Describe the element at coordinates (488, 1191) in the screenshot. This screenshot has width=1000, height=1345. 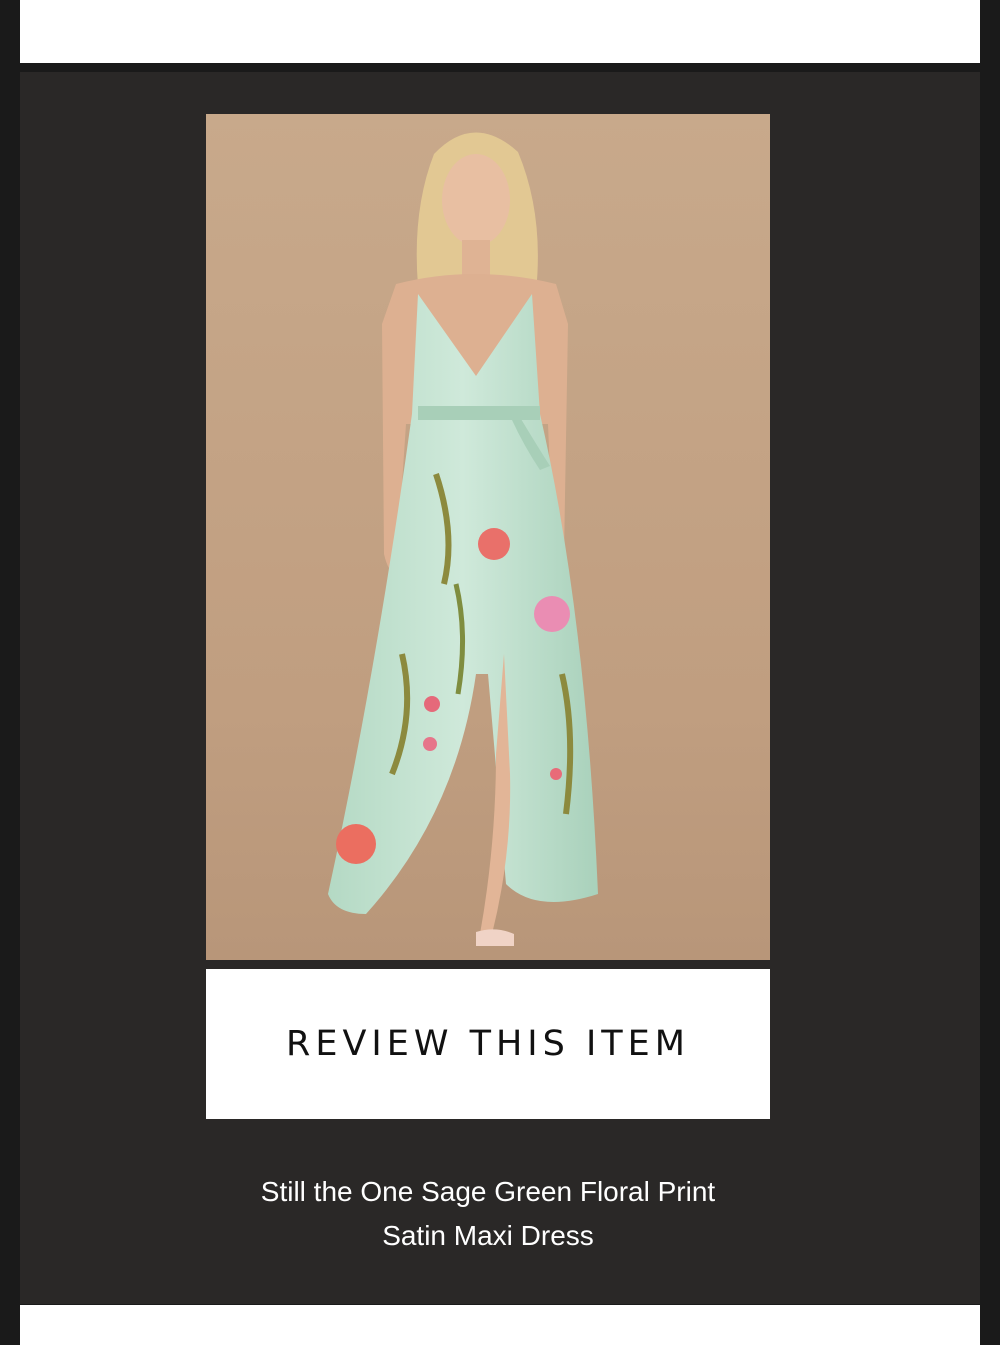
I see `product-name-line-1: Still the One Sage Green Floral Print` at that location.